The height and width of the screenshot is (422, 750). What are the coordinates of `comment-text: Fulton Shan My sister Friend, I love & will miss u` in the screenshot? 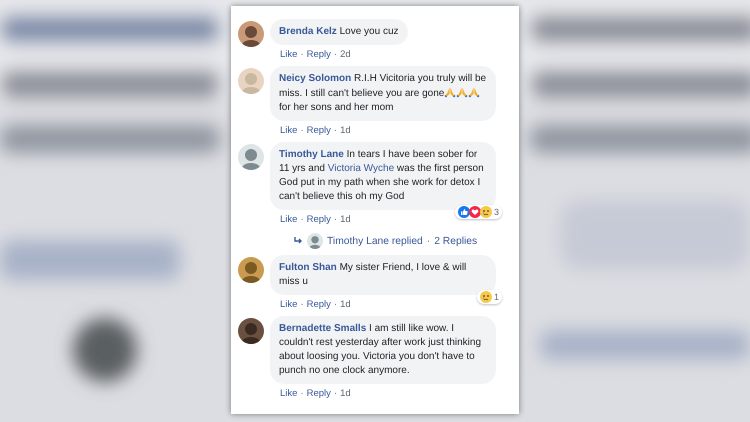 It's located at (373, 275).